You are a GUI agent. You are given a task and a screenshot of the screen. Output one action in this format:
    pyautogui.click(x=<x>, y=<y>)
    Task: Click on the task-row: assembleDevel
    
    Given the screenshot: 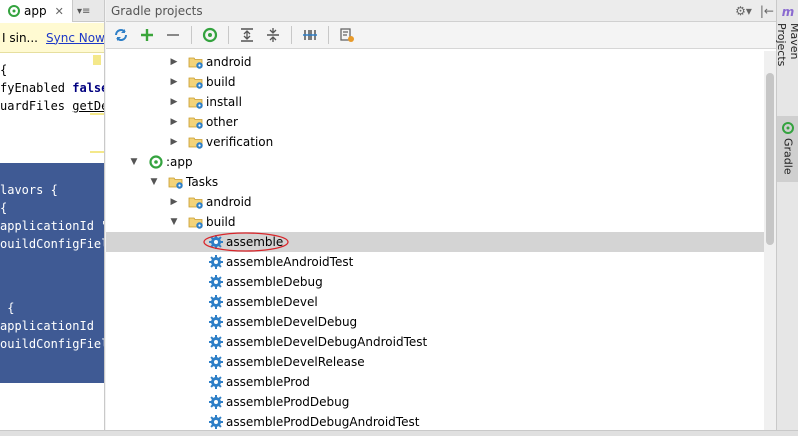 What is the action you would take?
    pyautogui.click(x=435, y=302)
    